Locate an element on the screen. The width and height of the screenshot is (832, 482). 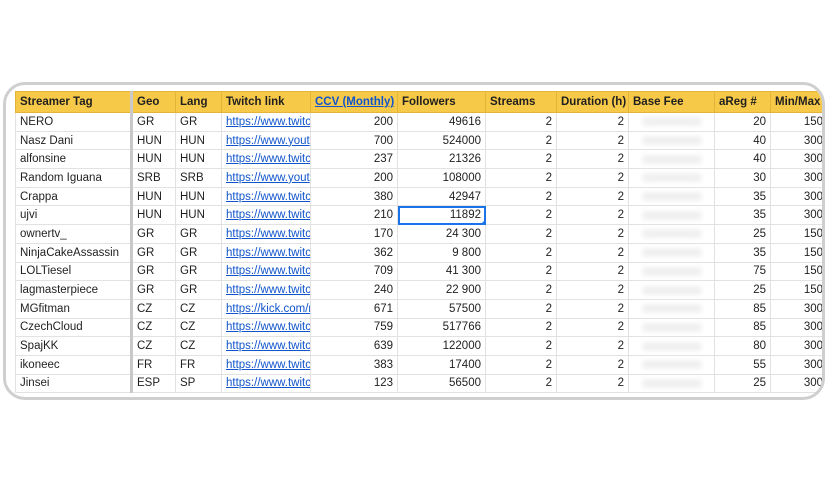
cell-followers: 17400 is located at coordinates (441, 364).